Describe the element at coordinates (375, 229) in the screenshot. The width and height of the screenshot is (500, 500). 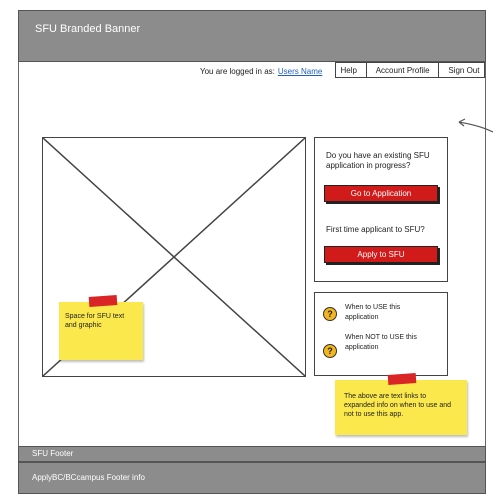
I see `new-app-question: First time applicant to SFU?` at that location.